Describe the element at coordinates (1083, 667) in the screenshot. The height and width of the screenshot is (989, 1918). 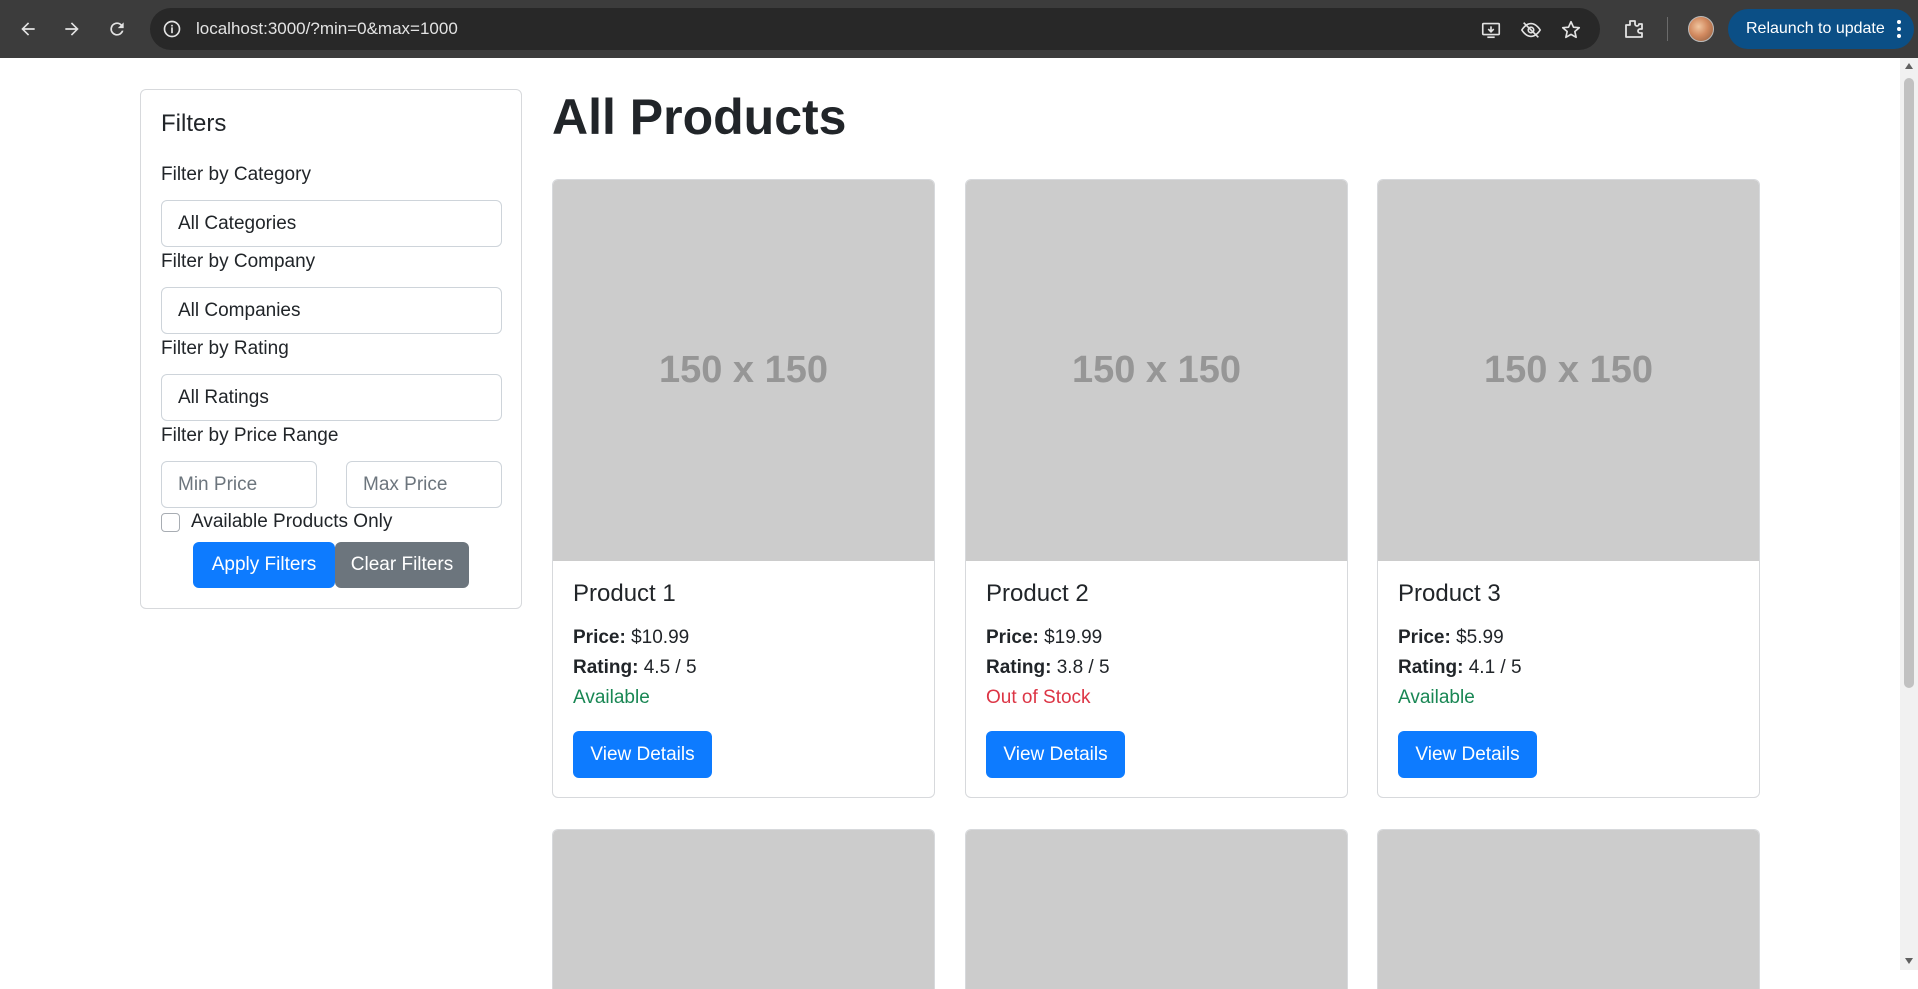
I see `rating-value: 3.8 / 5` at that location.